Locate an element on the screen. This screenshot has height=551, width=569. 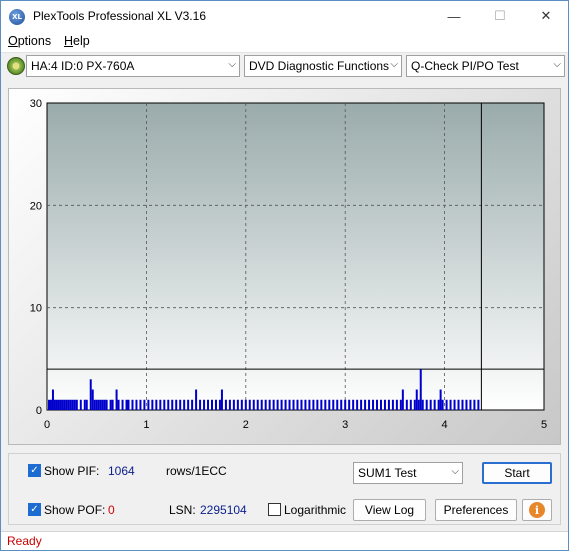
function-select-value: DVD Diagnostic Functions is located at coordinates (319, 66).